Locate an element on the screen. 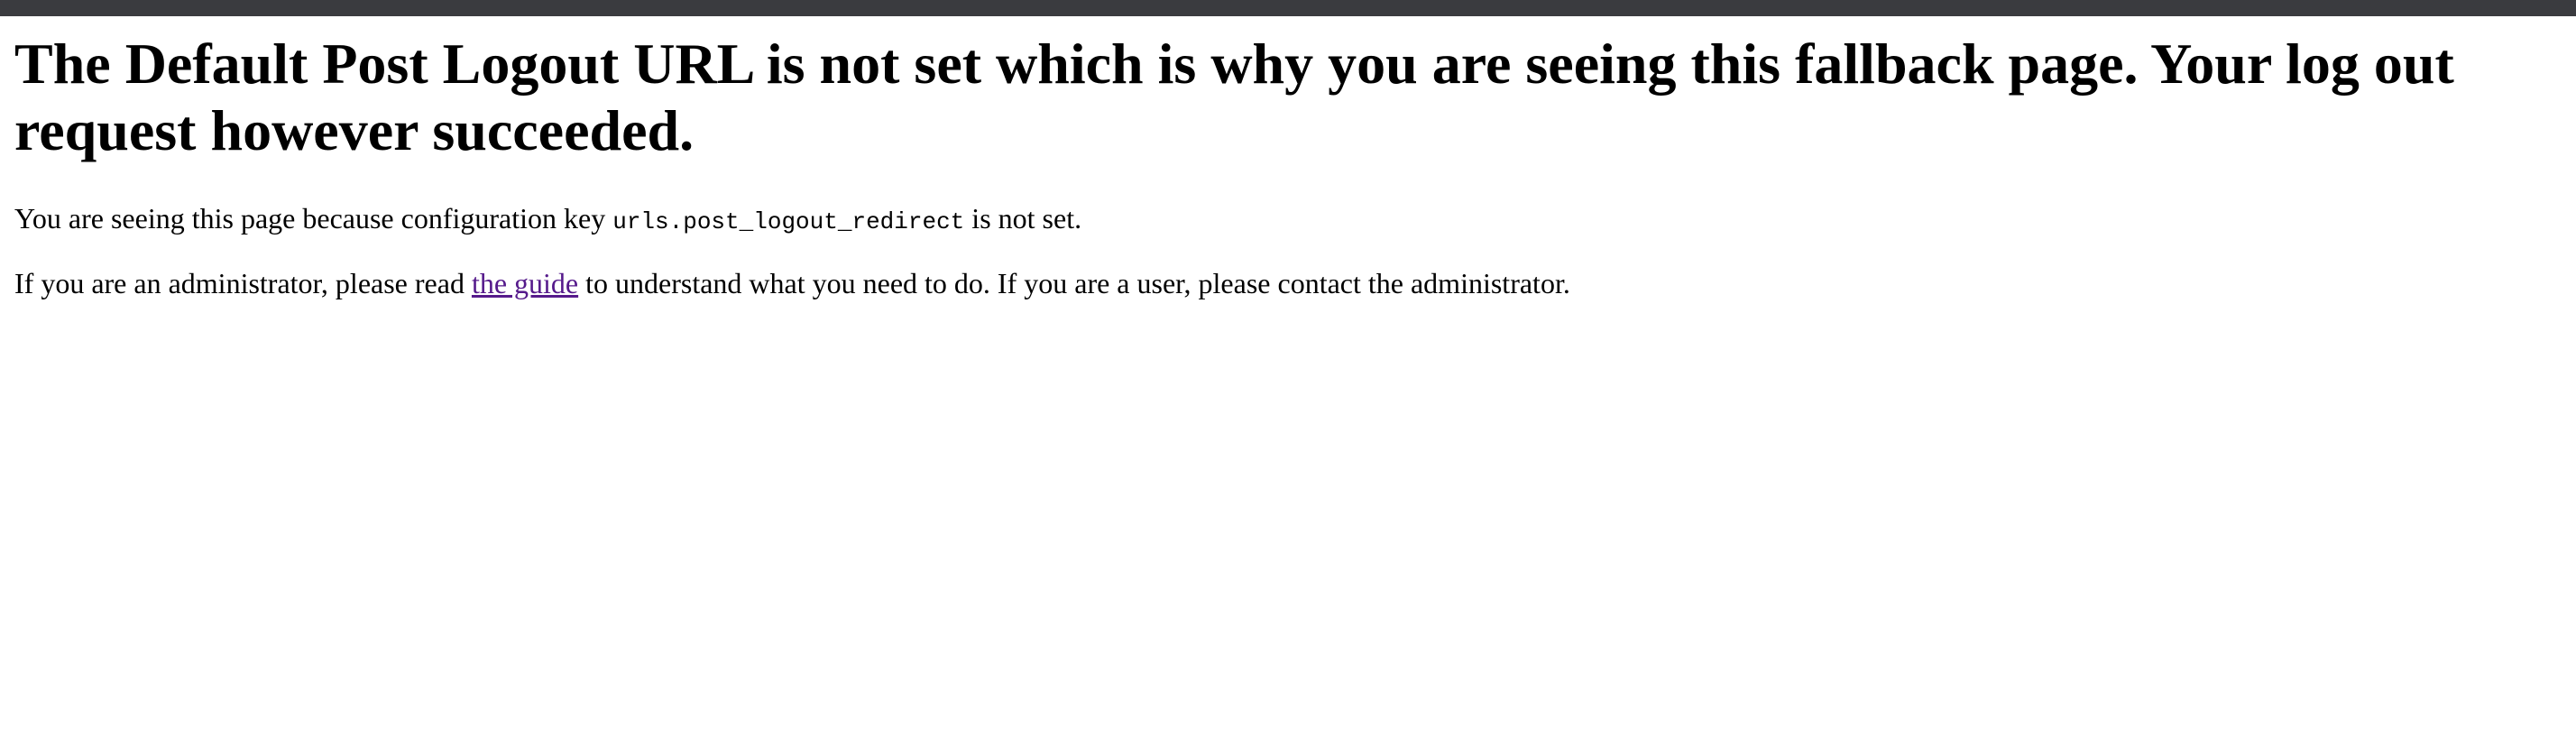  browser-top-bar is located at coordinates (1288, 8).